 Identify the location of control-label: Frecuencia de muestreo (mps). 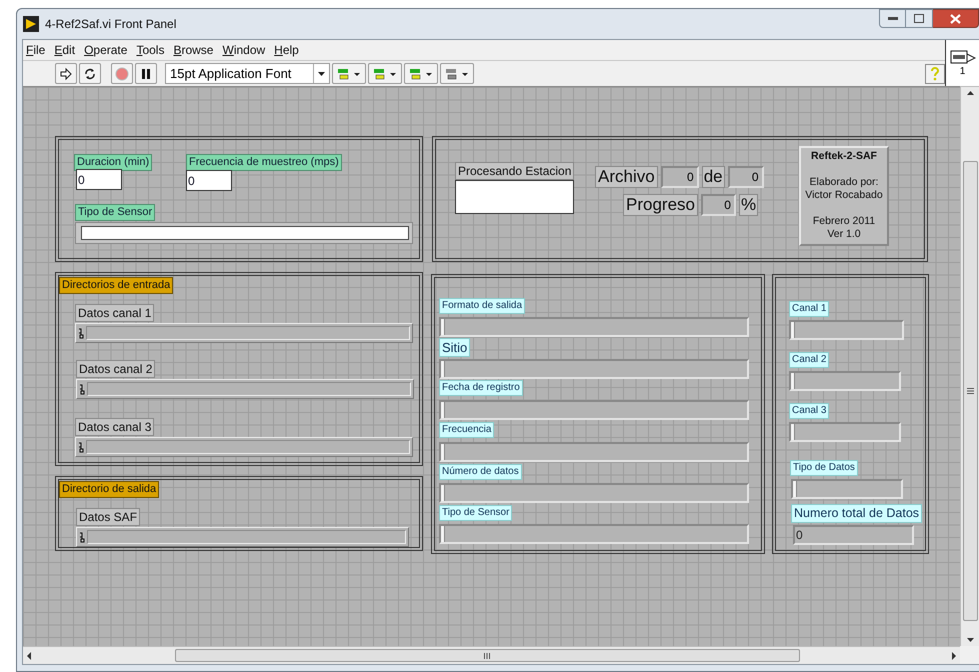
(264, 162).